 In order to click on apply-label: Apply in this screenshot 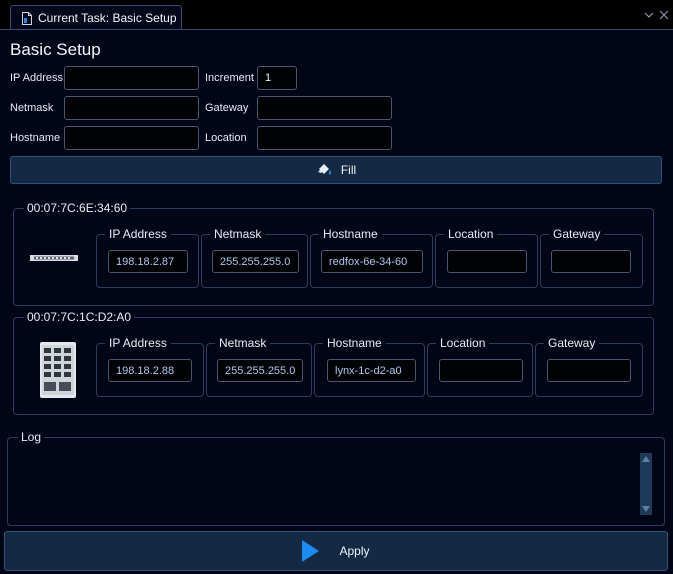, I will do `click(354, 551)`.